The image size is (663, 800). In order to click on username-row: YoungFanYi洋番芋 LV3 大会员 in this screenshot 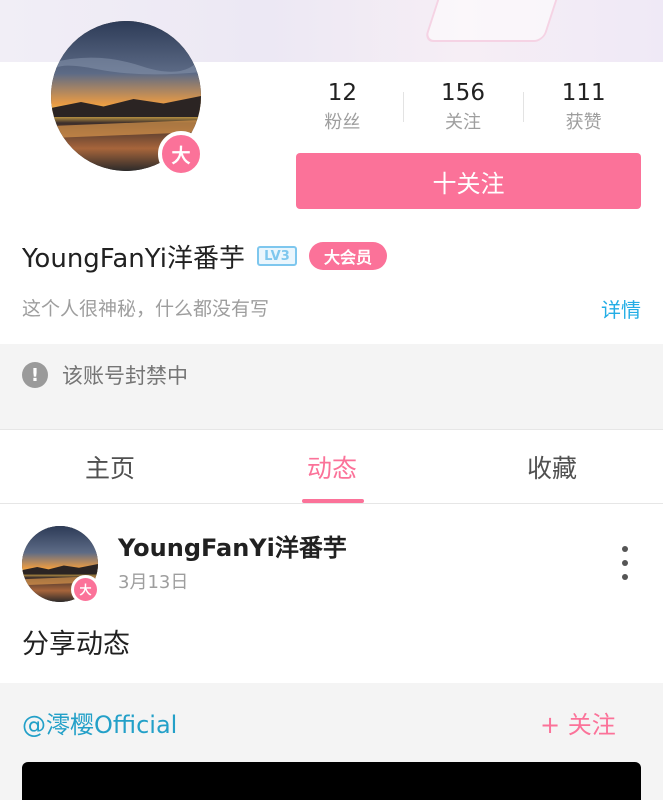, I will do `click(204, 256)`.